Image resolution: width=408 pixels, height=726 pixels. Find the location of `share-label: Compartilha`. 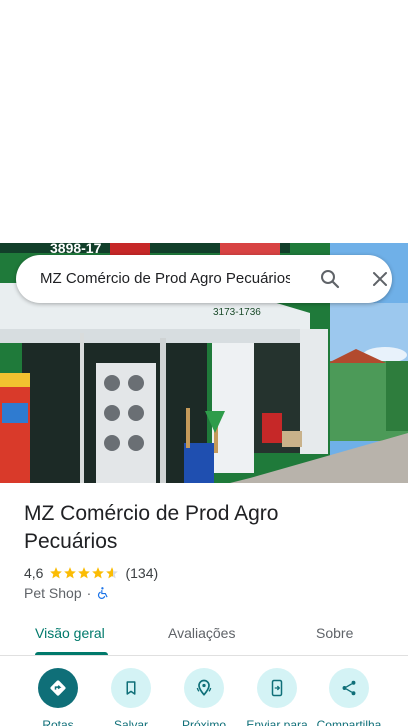

share-label: Compartilha is located at coordinates (349, 722).